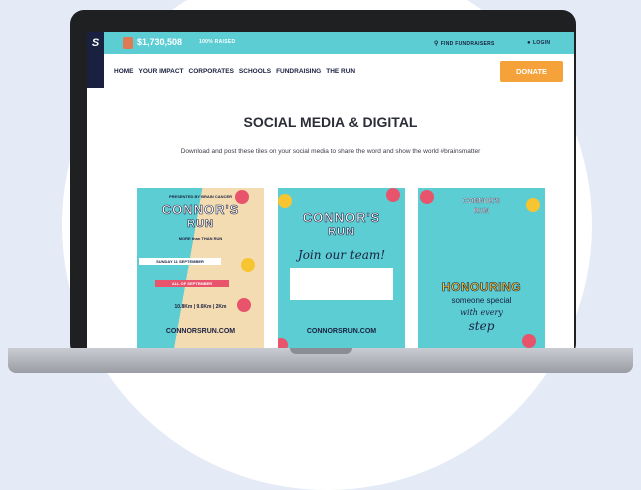 Image resolution: width=641 pixels, height=490 pixels. I want to click on login-link: ● LOGIN, so click(538, 43).